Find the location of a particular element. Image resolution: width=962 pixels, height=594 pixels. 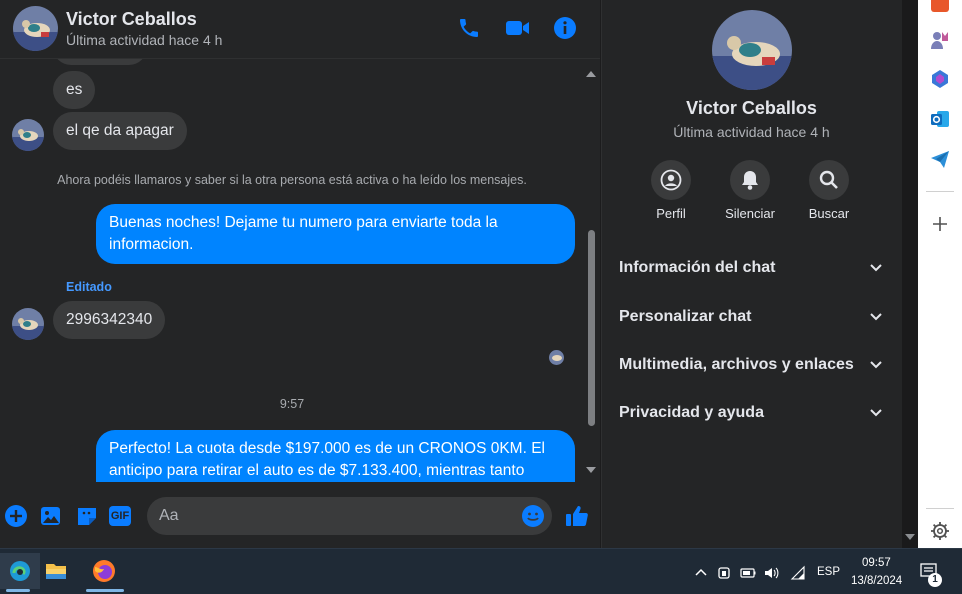

action-search: Buscar is located at coordinates (829, 190).